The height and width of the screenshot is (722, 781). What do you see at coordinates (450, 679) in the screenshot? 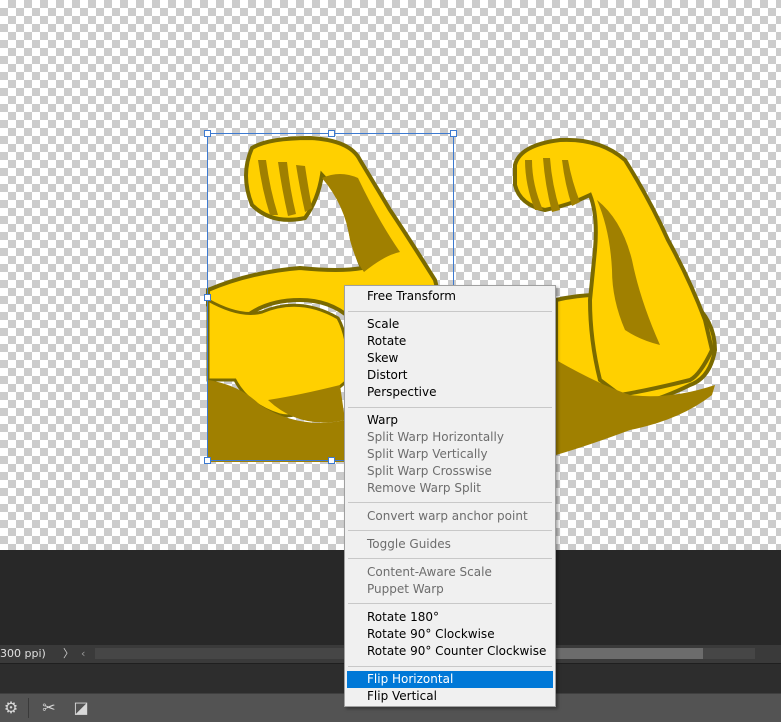
I see `menu-item-flip-horizontal: Flip Horizontal` at bounding box center [450, 679].